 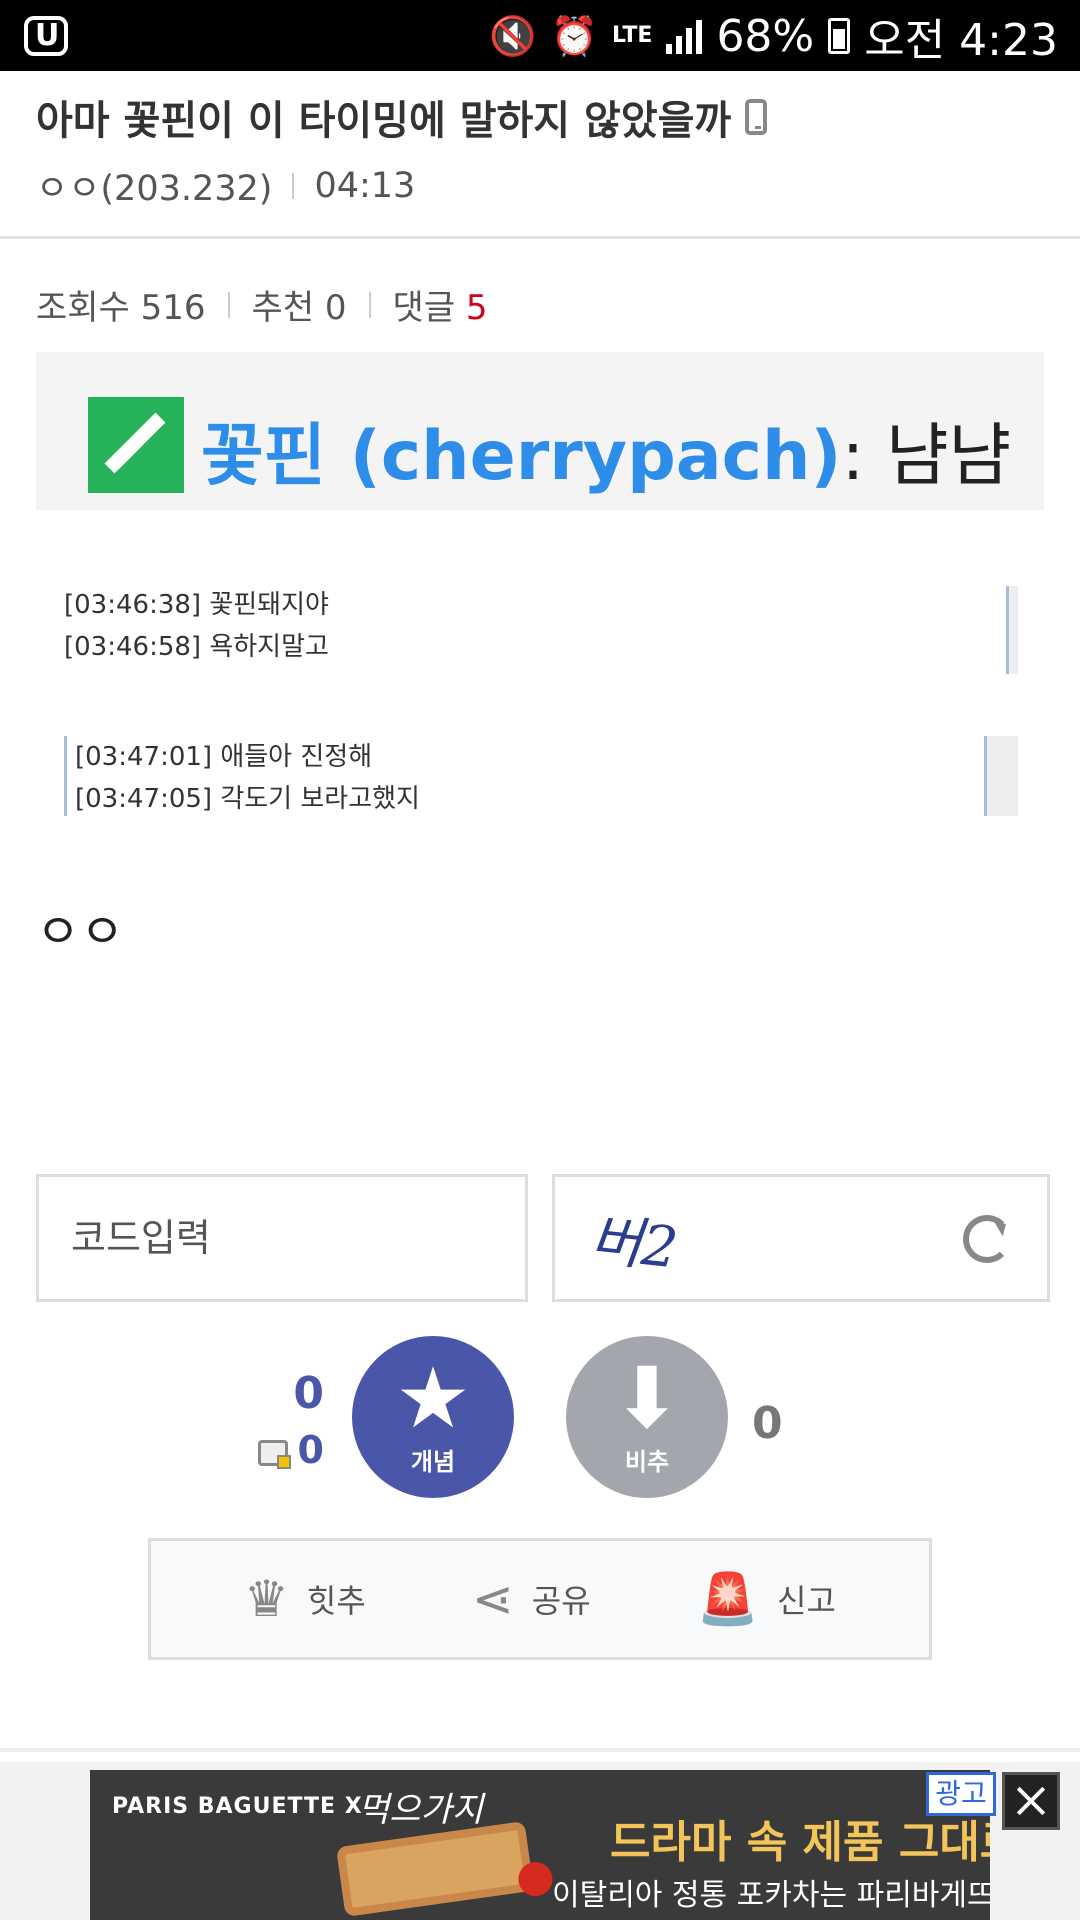 I want to click on banner-message: : 냠냠, so click(x=926, y=456).